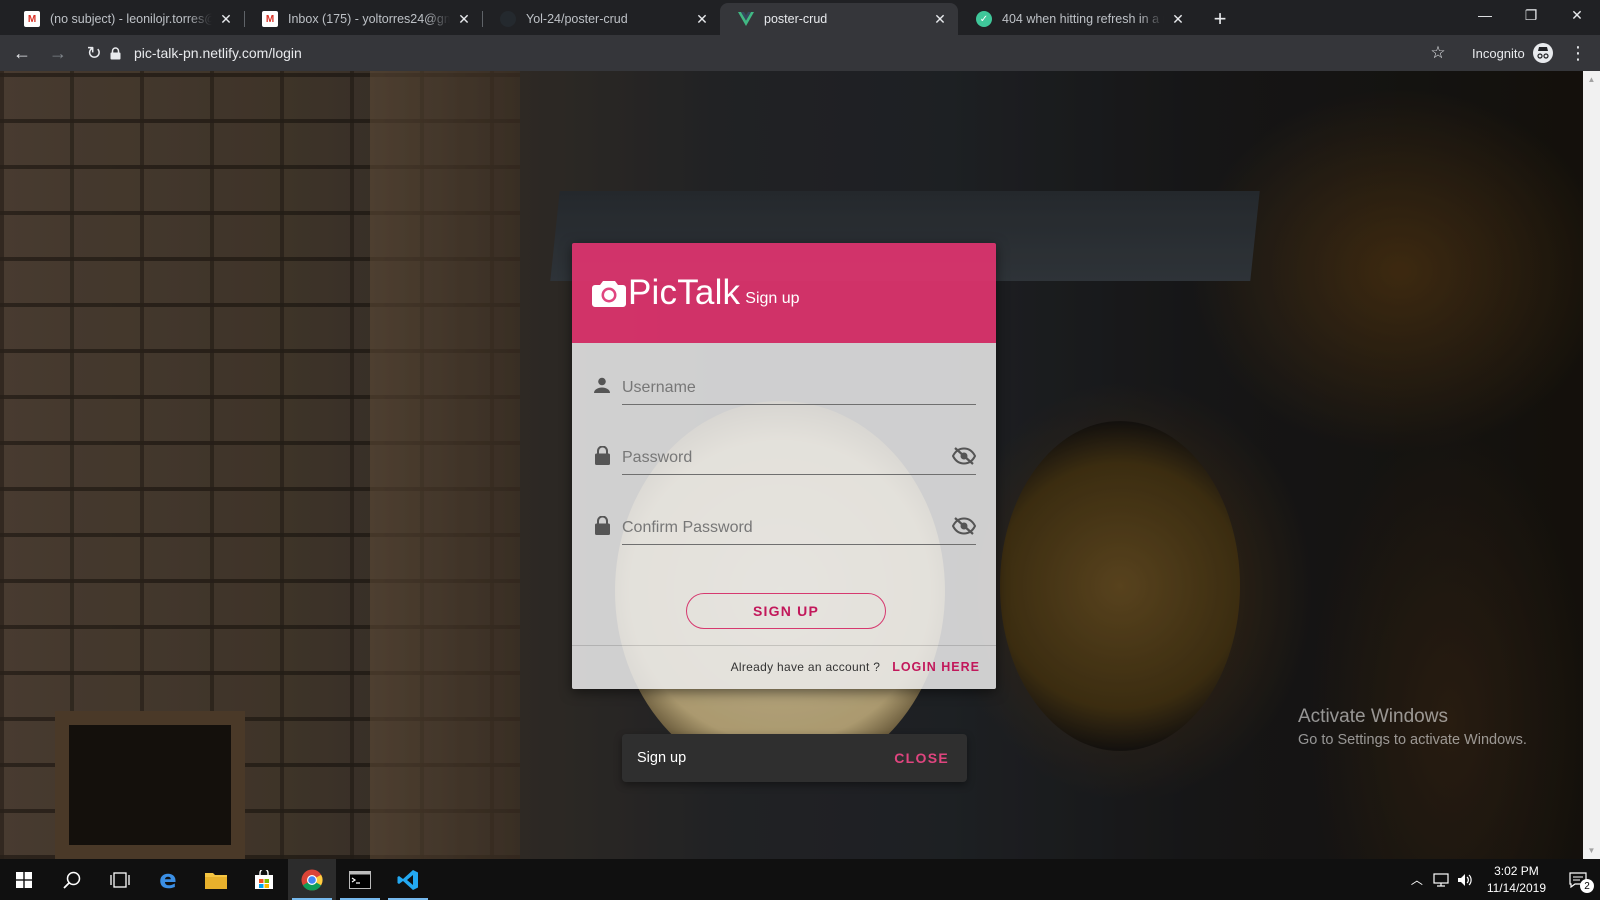 Image resolution: width=1600 pixels, height=900 pixels. I want to click on incognito-icon, so click(1542, 53).